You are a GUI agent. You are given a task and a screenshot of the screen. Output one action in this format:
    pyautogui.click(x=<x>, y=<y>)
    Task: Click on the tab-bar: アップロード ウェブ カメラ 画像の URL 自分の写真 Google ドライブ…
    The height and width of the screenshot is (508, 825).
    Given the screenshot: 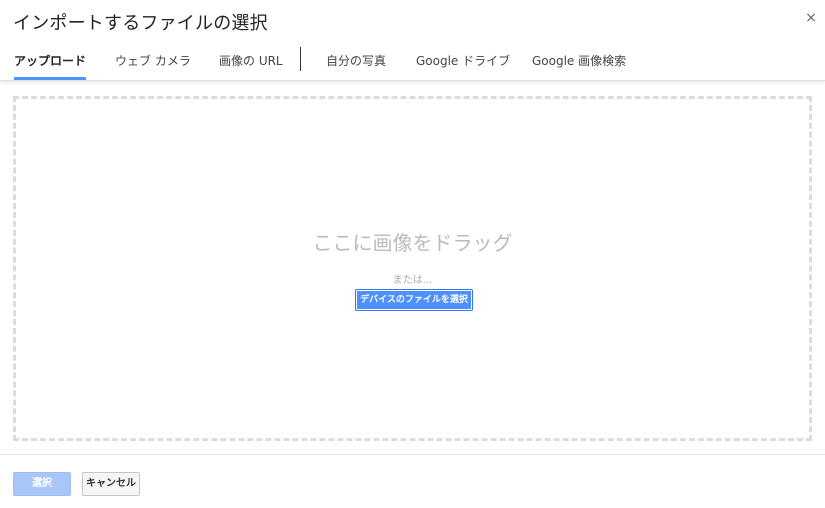 What is the action you would take?
    pyautogui.click(x=412, y=61)
    